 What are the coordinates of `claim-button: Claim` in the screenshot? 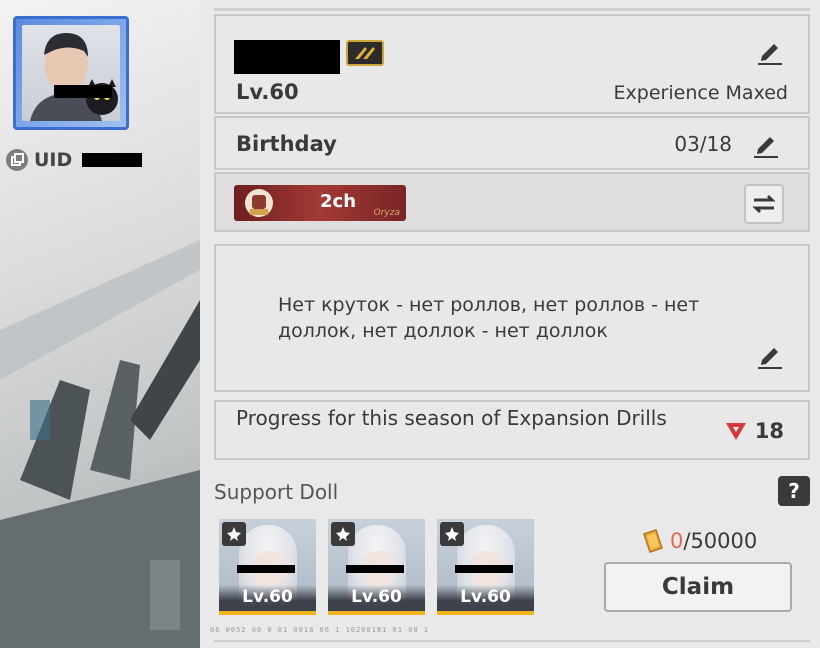 It's located at (698, 587).